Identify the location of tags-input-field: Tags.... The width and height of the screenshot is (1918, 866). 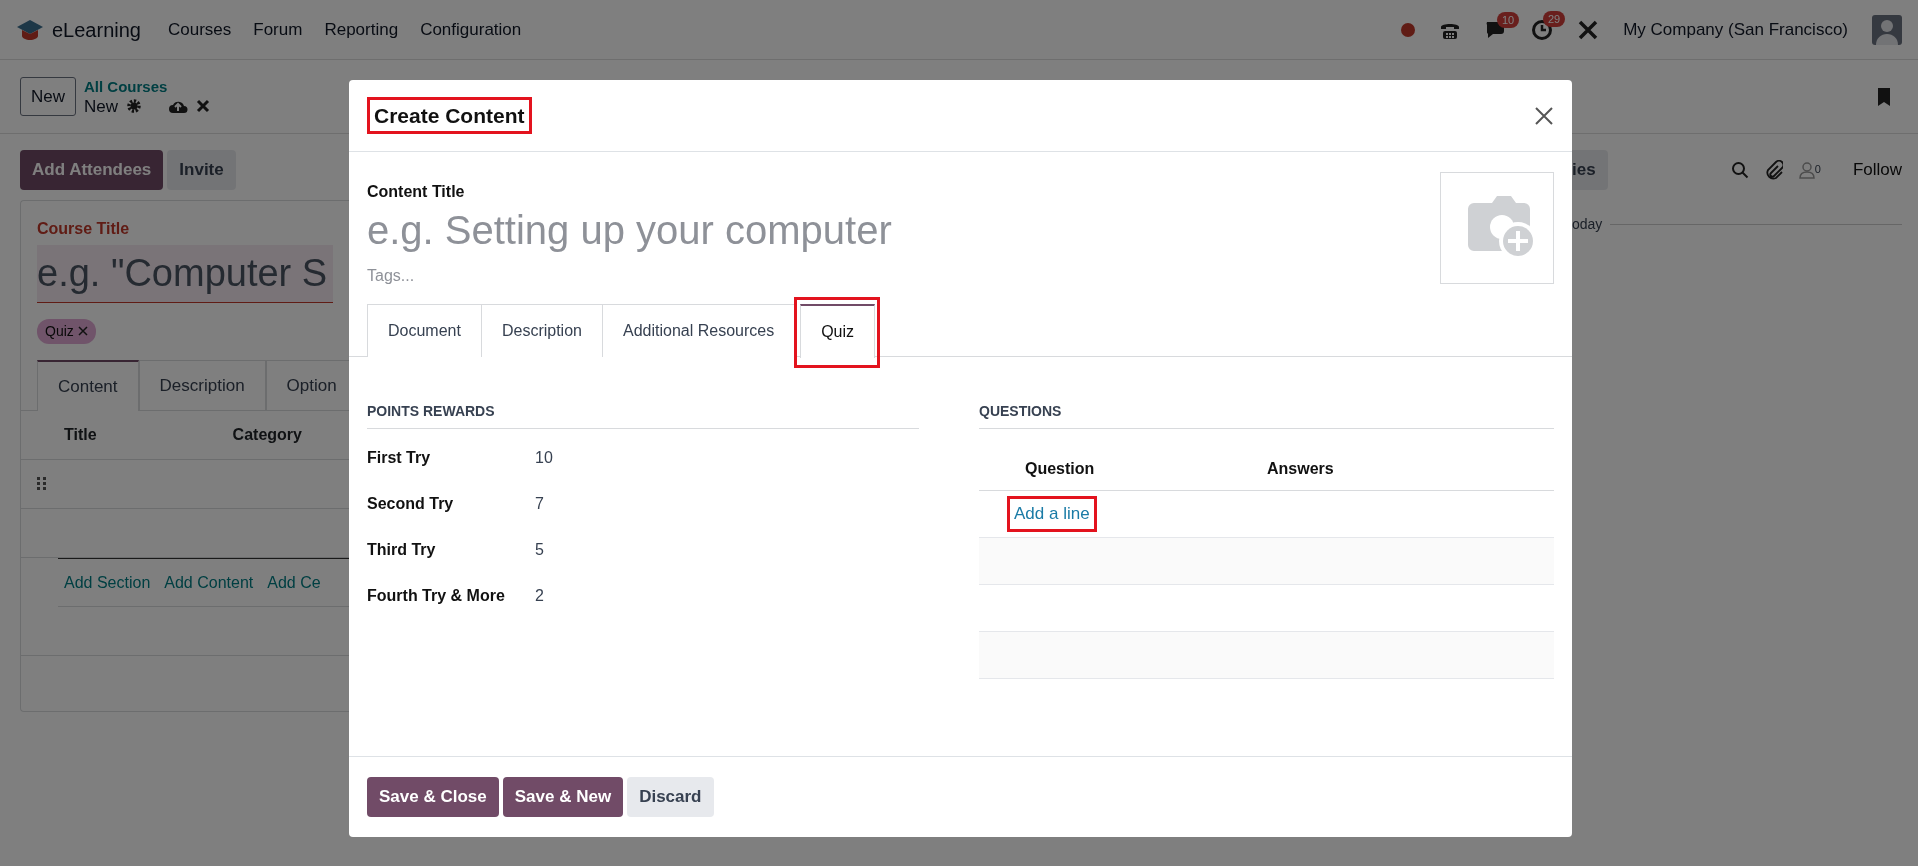
(903, 276).